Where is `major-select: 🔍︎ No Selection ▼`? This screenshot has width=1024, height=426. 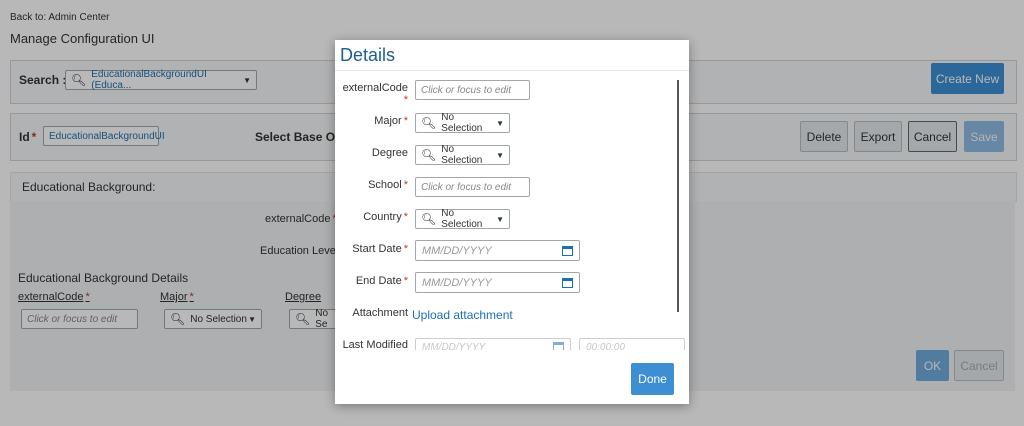
major-select: 🔍︎ No Selection ▼ is located at coordinates (462, 123).